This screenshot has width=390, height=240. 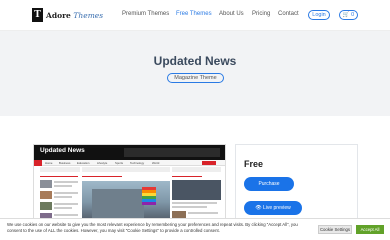 What do you see at coordinates (254, 164) in the screenshot?
I see `price-label: Free` at bounding box center [254, 164].